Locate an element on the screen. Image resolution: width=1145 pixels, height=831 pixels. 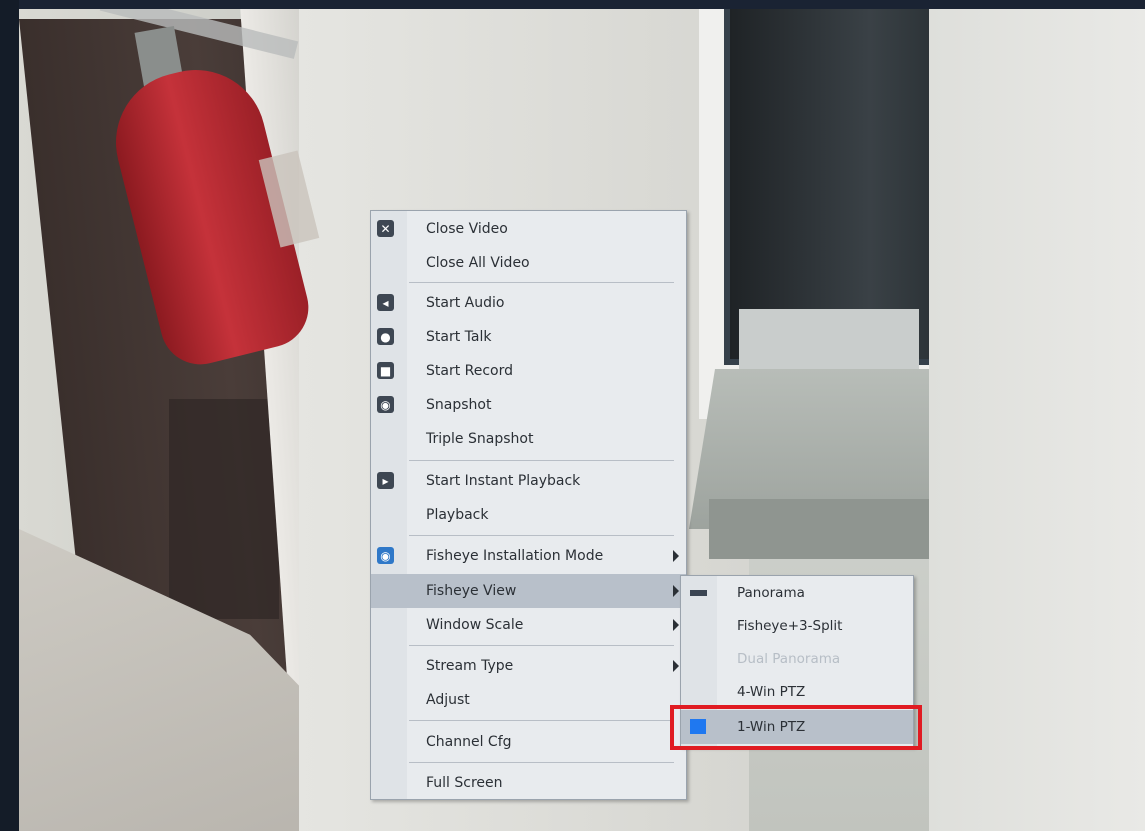
fisheye-eye-icon: ◉ is located at coordinates (385, 555).